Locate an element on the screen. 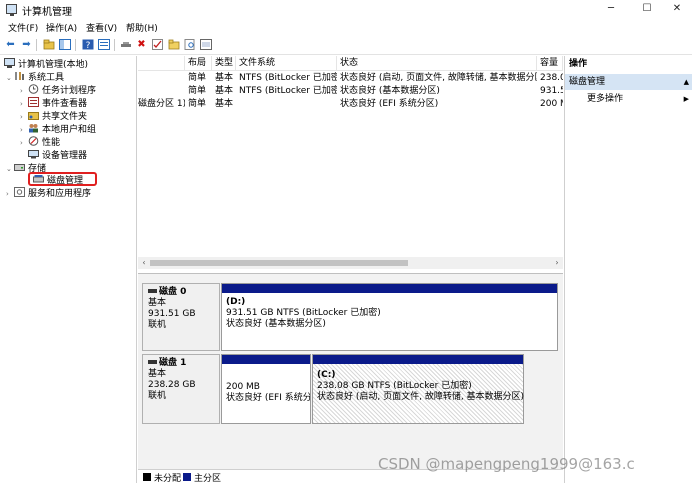 The width and height of the screenshot is (692, 484). menu-help: 帮助(H) is located at coordinates (142, 27).